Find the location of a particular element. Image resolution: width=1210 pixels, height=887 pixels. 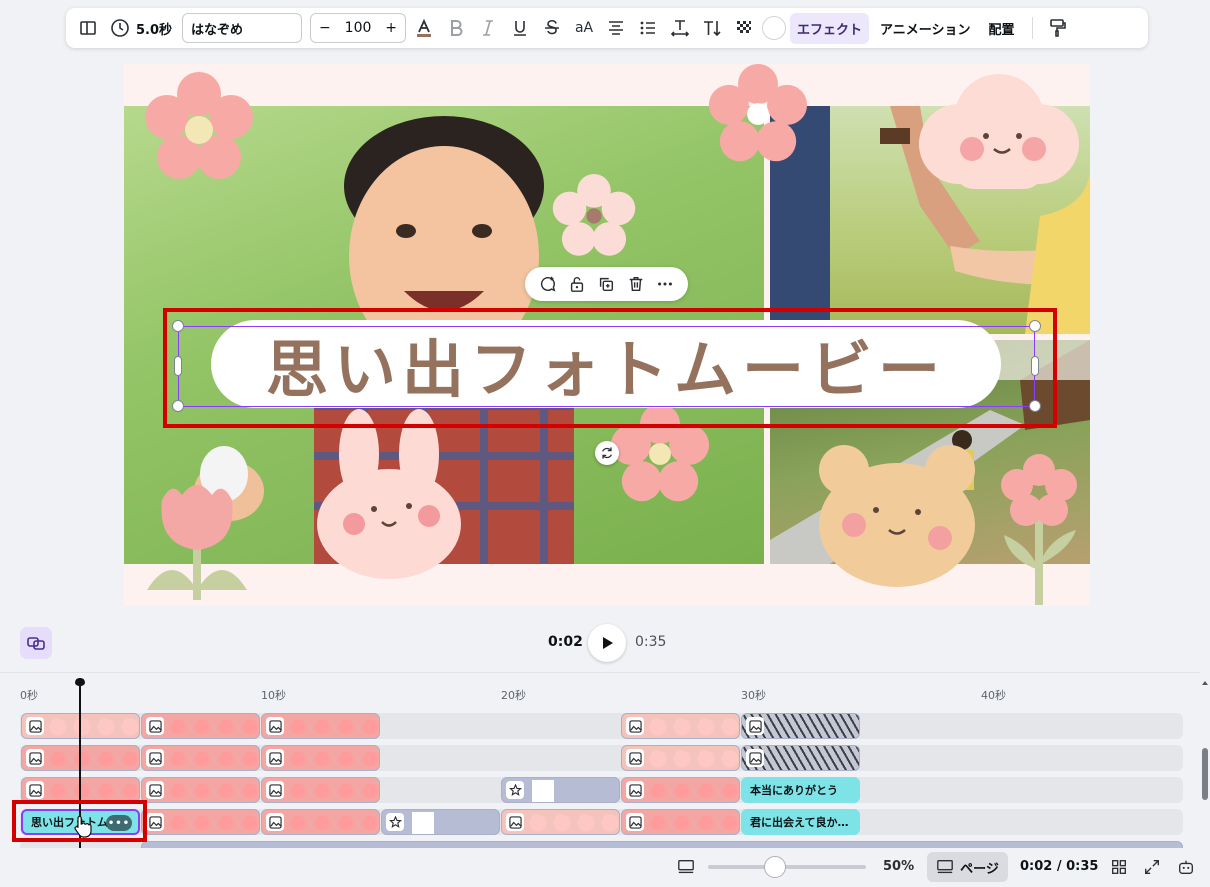

bold-icon is located at coordinates (456, 28).